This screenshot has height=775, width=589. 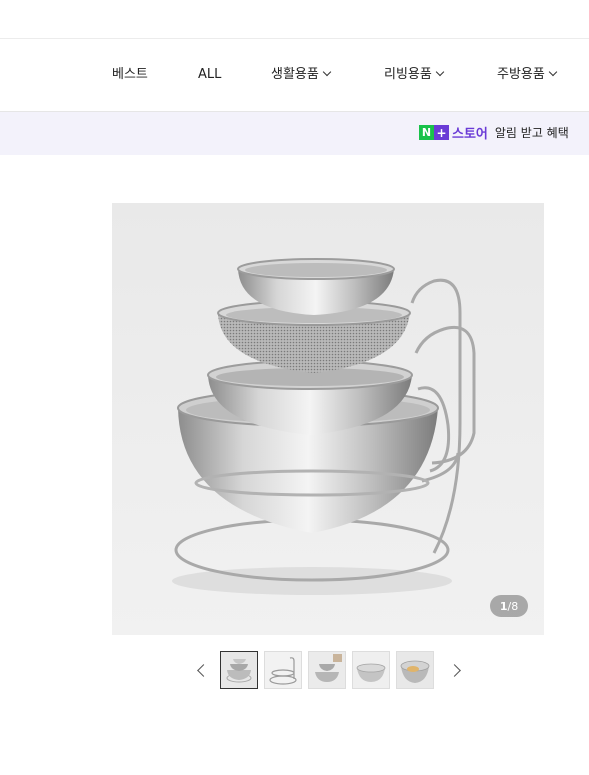 What do you see at coordinates (441, 132) in the screenshot?
I see `plus-icon: +` at bounding box center [441, 132].